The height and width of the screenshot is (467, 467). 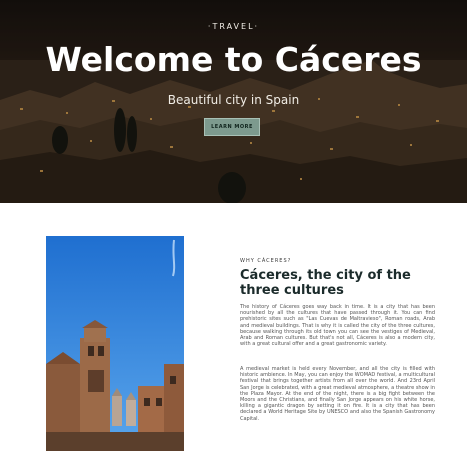 I want to click on section-title: Cáceres, the city of the three cultures, so click(x=325, y=283).